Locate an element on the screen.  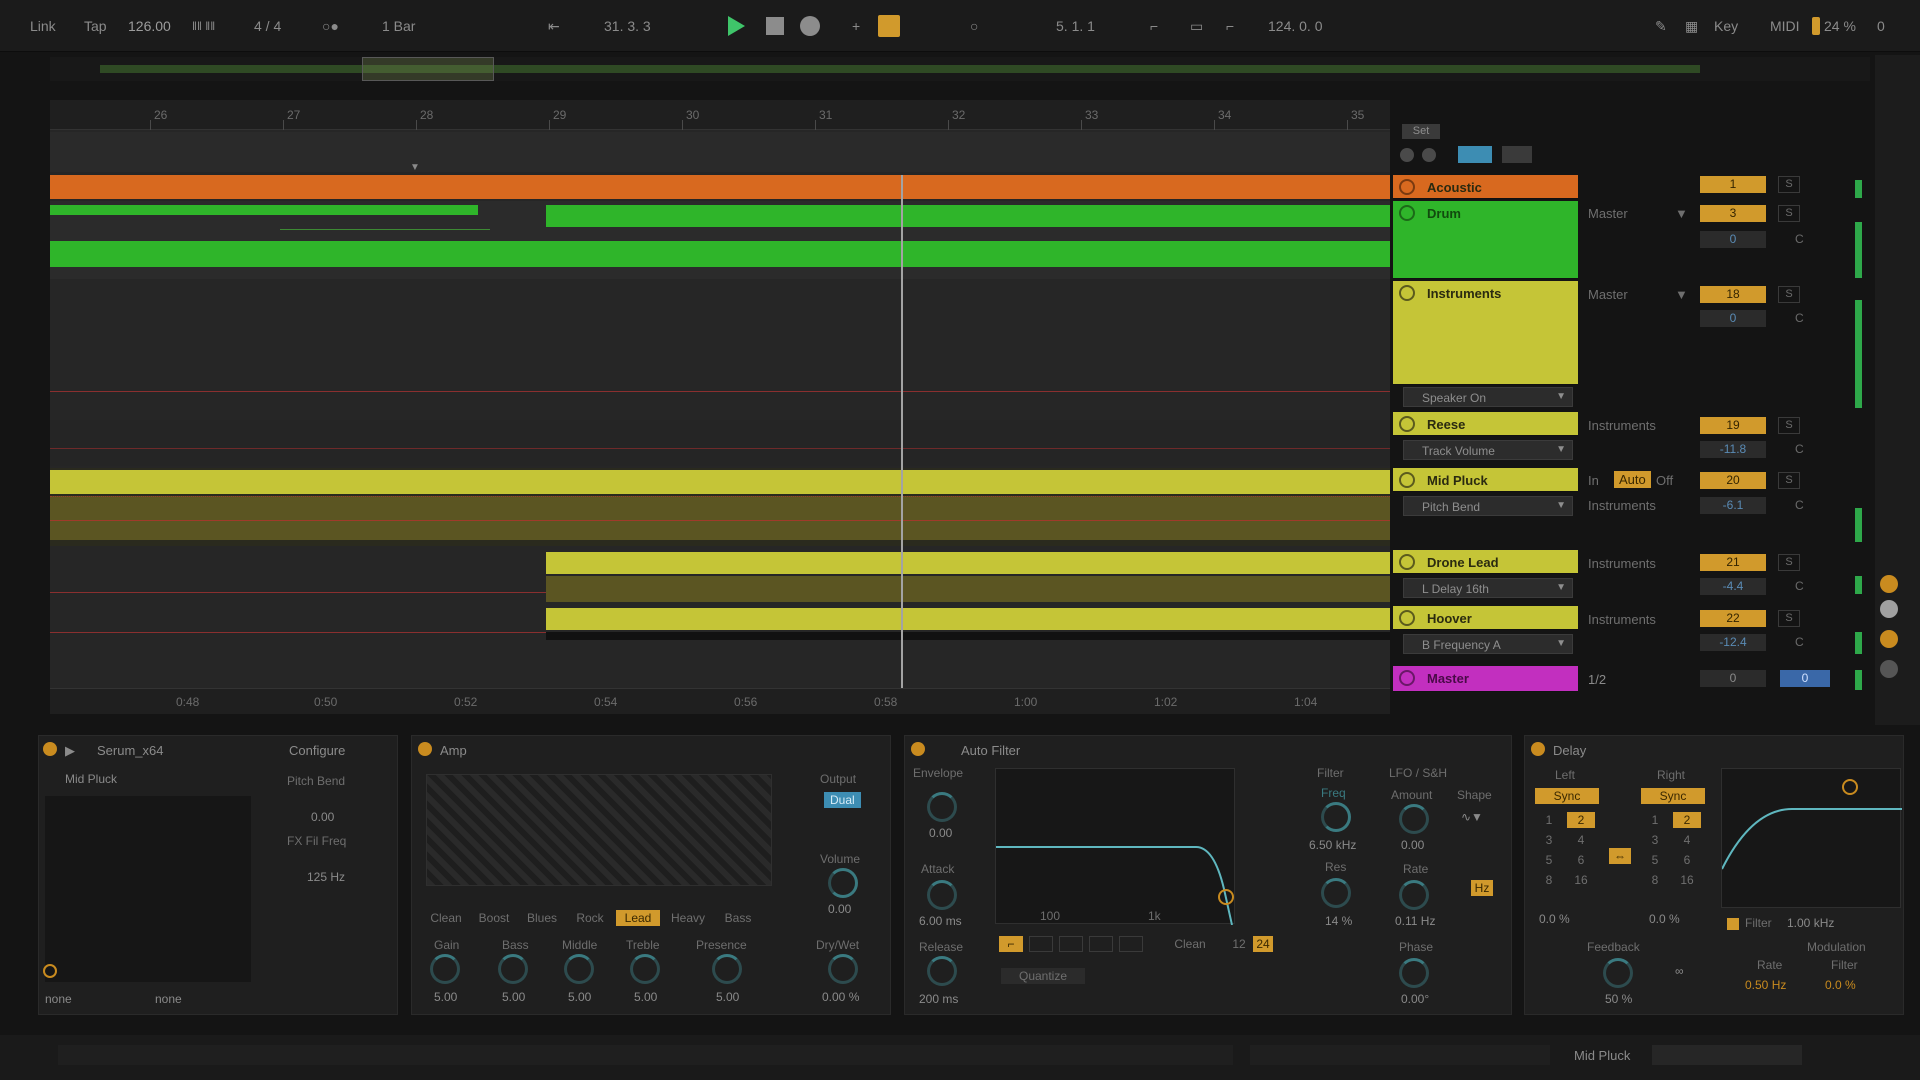
right-division: 1 is located at coordinates (1655, 820).